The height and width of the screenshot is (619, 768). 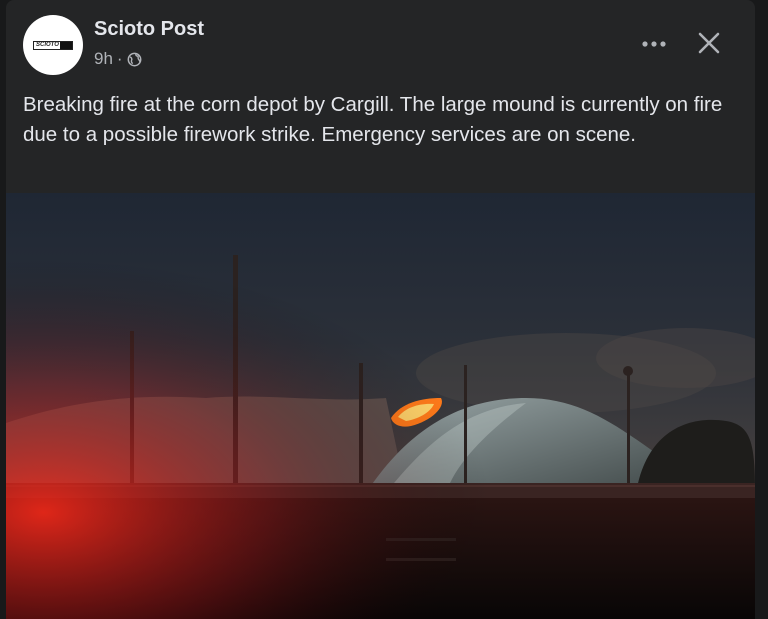 What do you see at coordinates (103, 59) in the screenshot?
I see `post-time: 9h` at bounding box center [103, 59].